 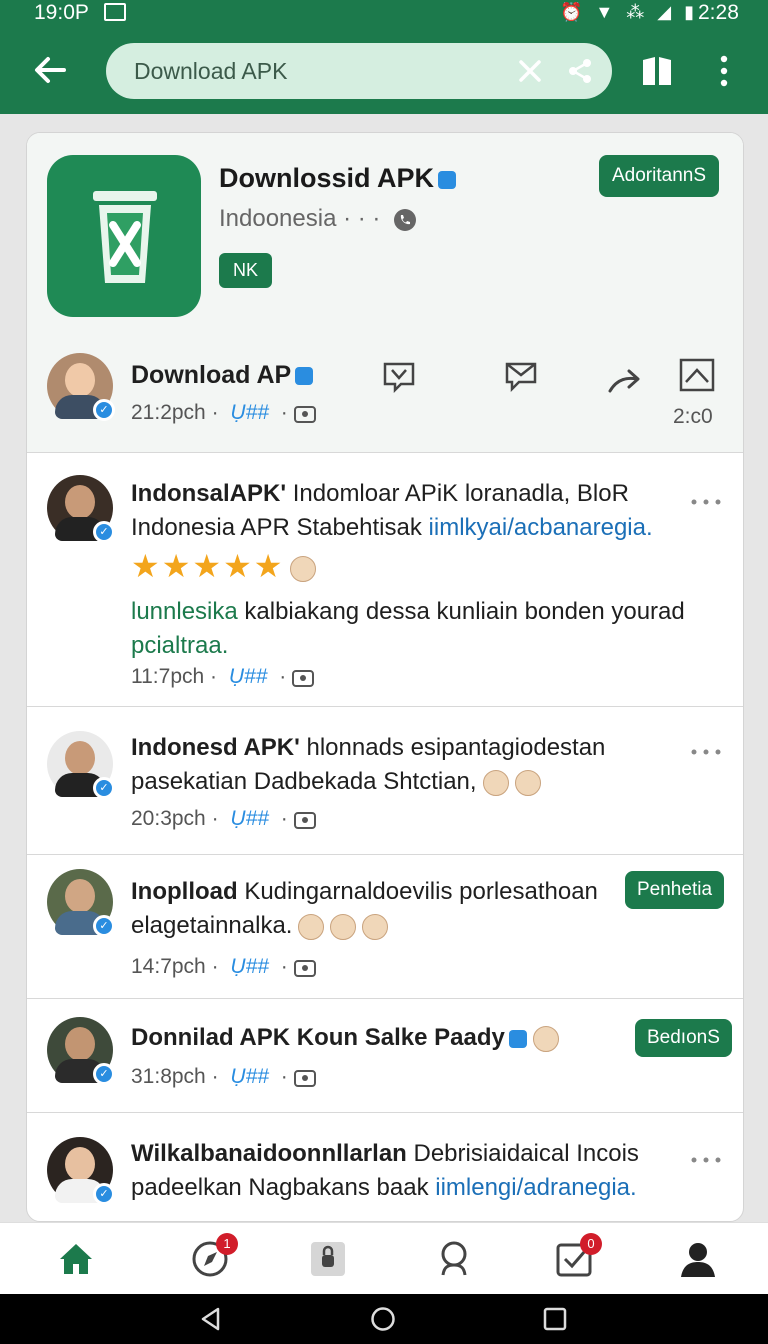 I want to click on system-navigation-bar, so click(x=384, y=1319).